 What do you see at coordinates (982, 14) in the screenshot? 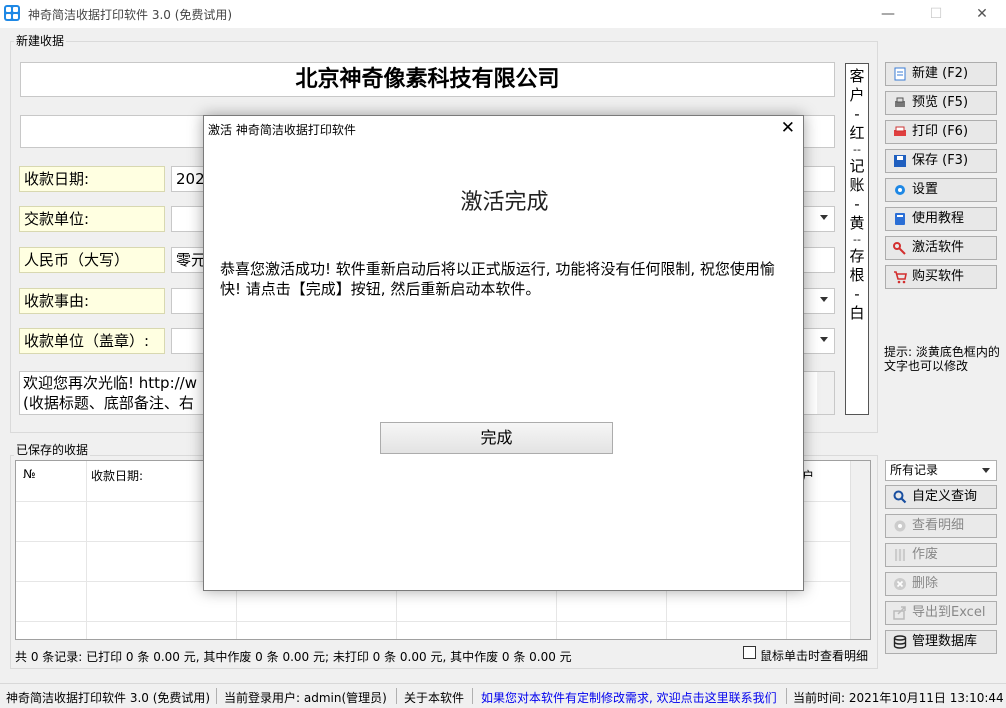
I see `close-button: ✕` at bounding box center [982, 14].